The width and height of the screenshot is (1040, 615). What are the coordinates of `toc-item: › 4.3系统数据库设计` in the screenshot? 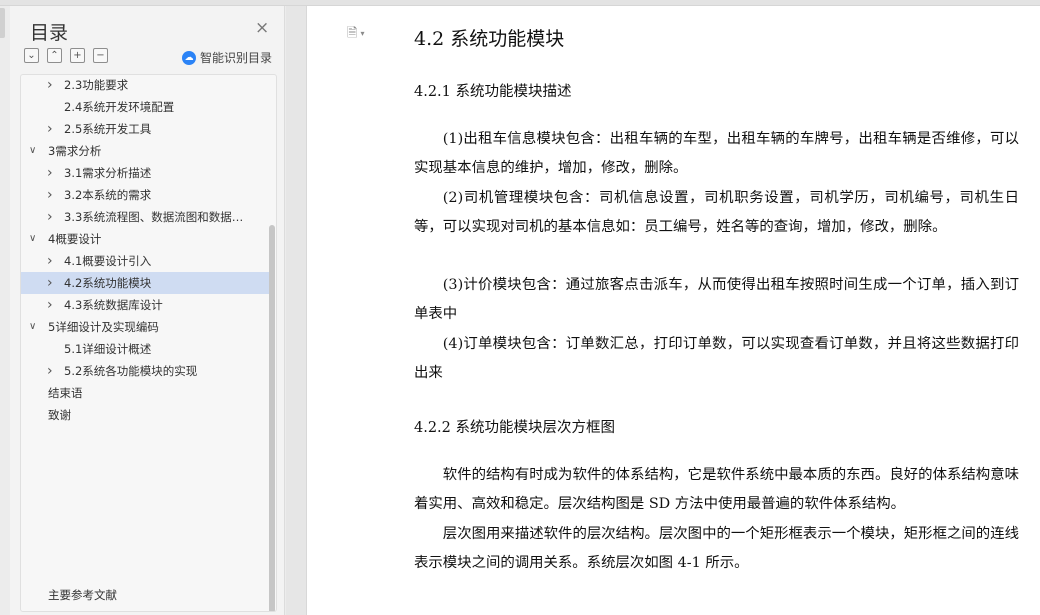 It's located at (145, 305).